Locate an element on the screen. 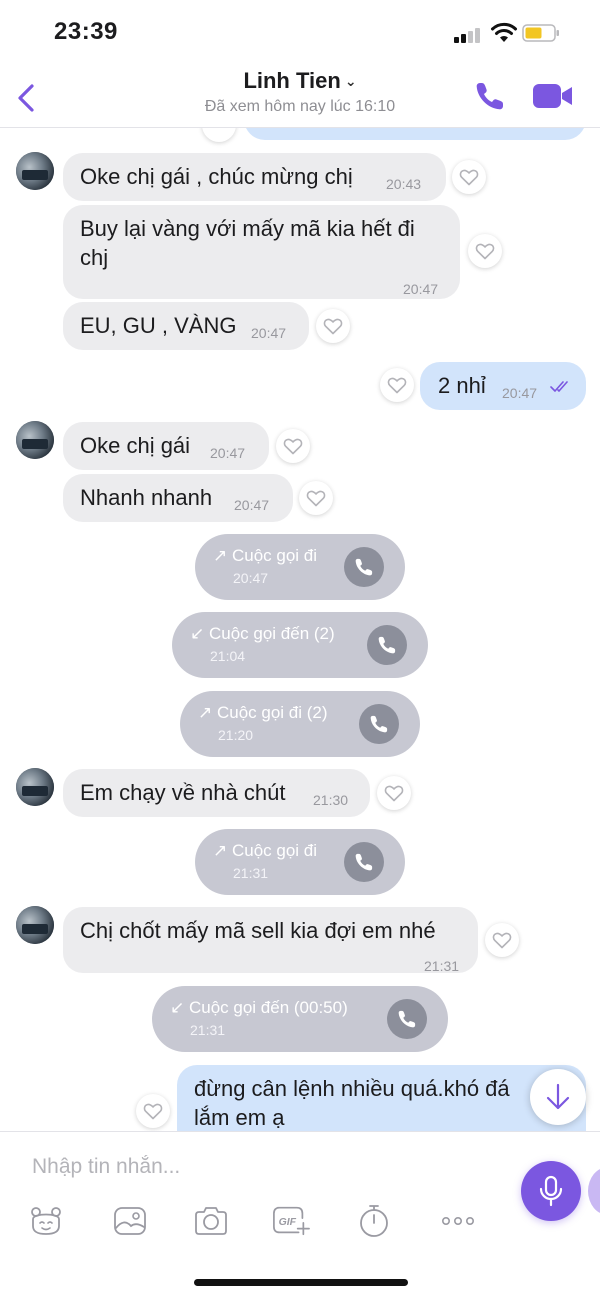 The width and height of the screenshot is (600, 1298). incoming-message: Em chạy về nhà chút 21:30 is located at coordinates (216, 793).